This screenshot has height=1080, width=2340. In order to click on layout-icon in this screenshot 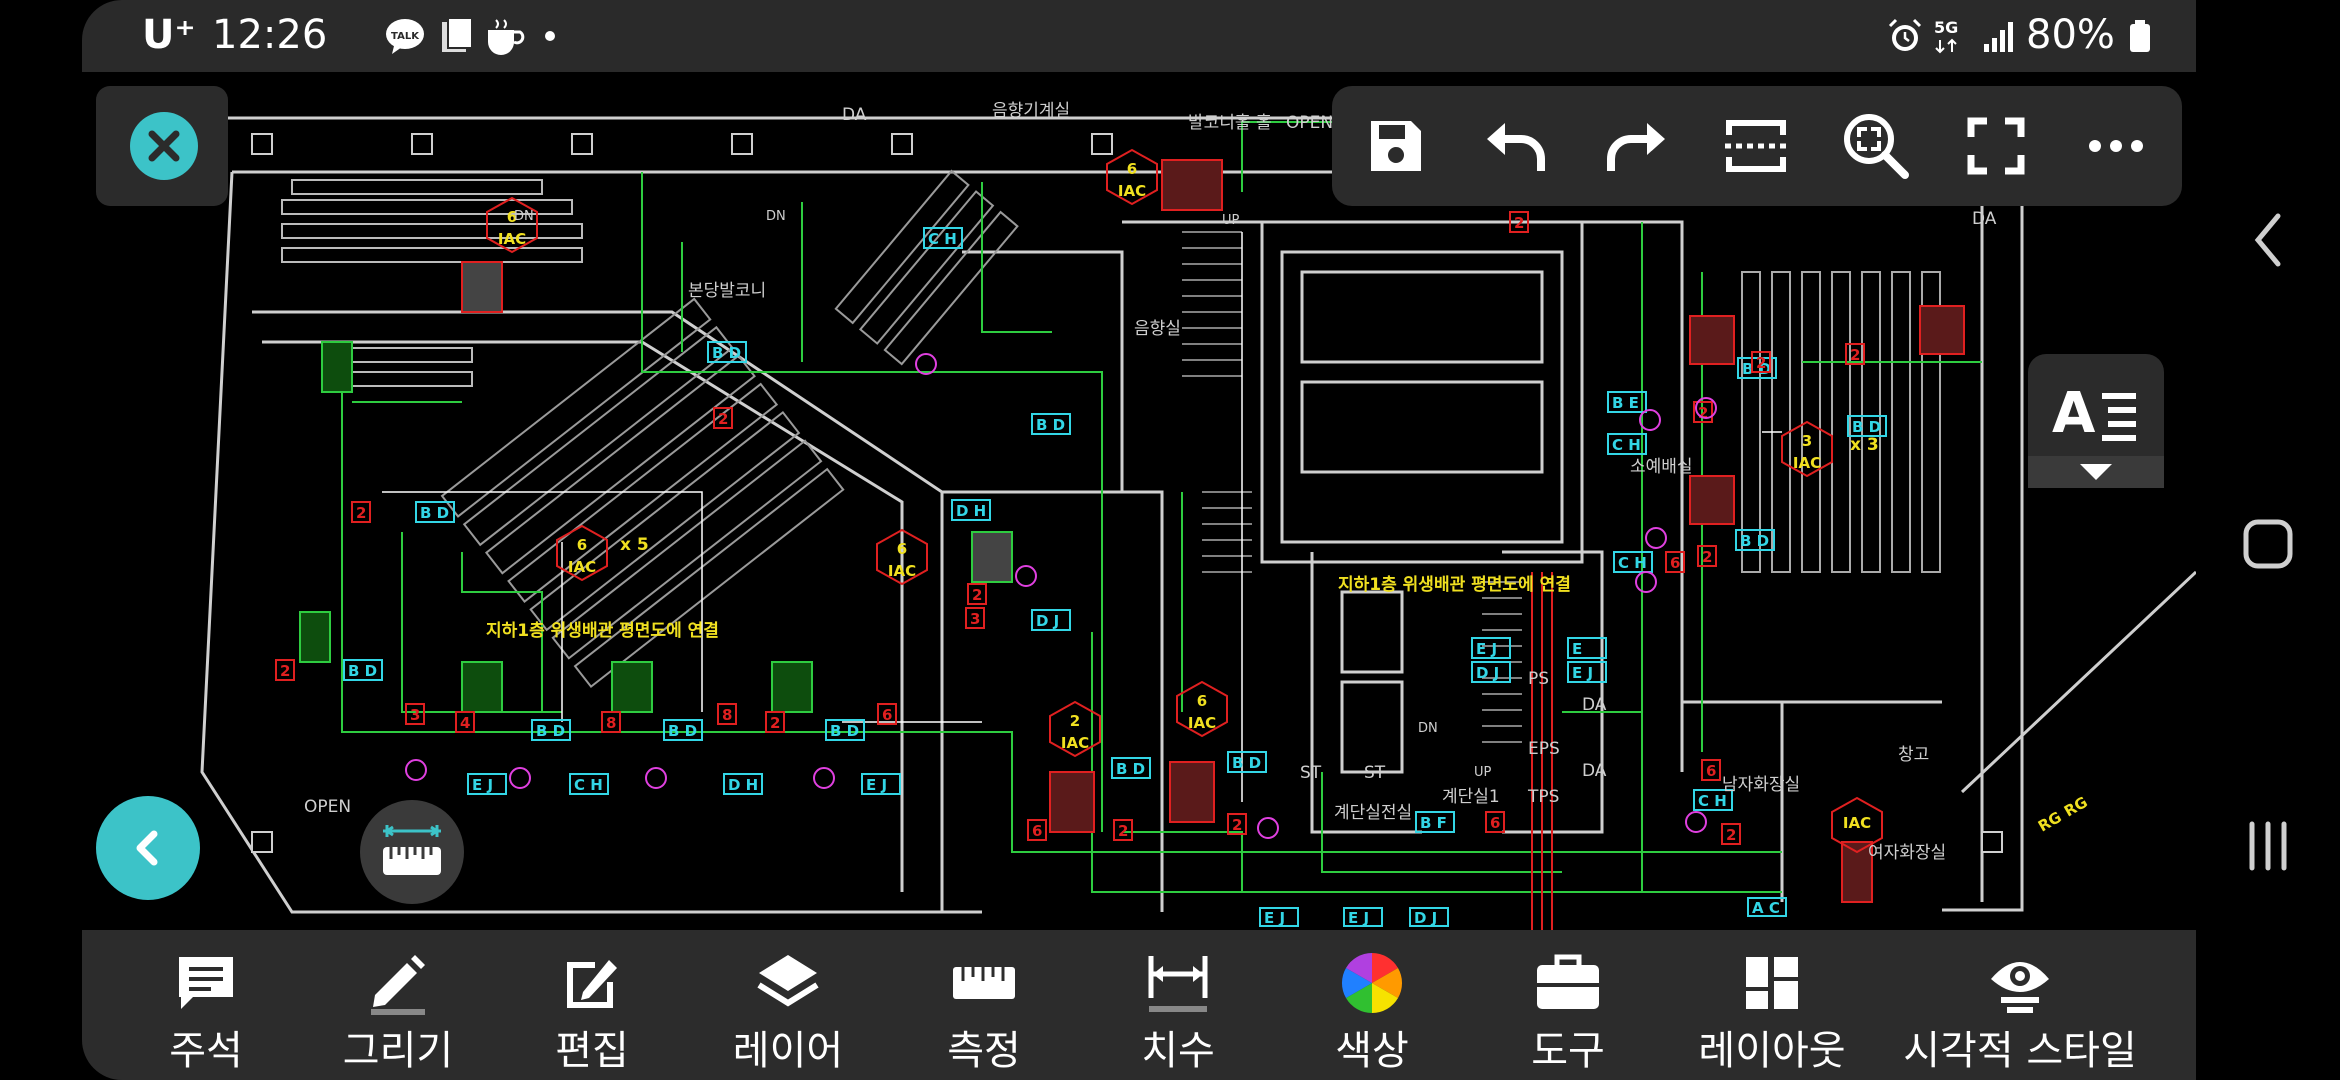, I will do `click(1772, 983)`.